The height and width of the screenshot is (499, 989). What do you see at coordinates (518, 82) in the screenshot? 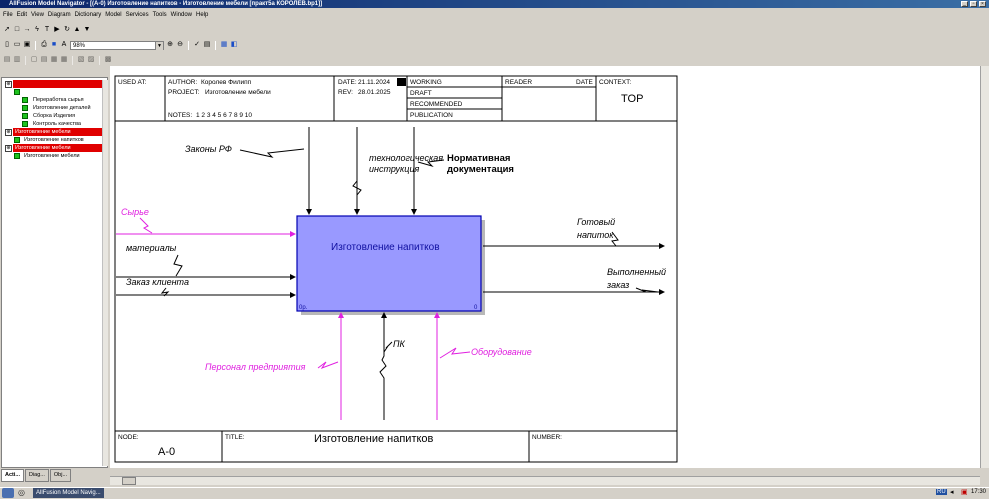
I see `reader-label: READER` at bounding box center [518, 82].